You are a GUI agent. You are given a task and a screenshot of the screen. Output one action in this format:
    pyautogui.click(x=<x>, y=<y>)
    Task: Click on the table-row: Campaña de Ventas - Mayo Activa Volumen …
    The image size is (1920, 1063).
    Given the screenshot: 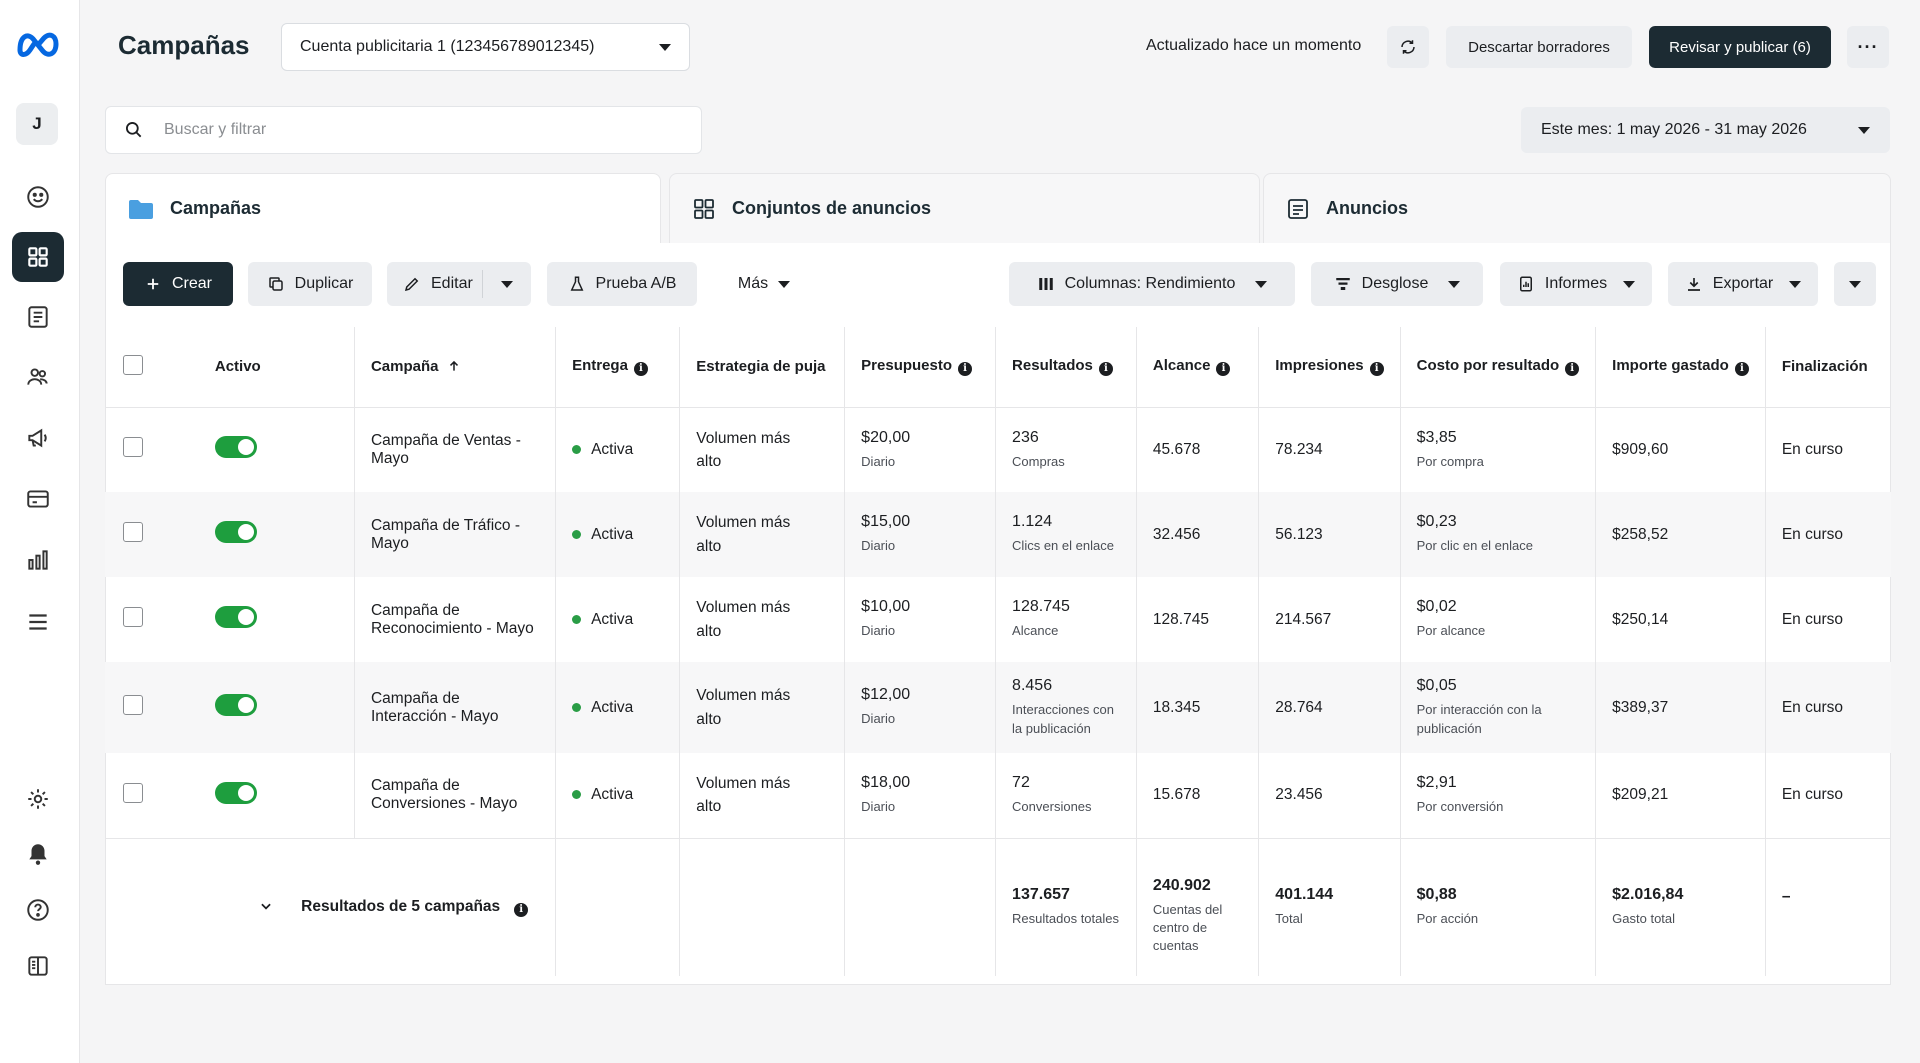 What is the action you would take?
    pyautogui.click(x=998, y=449)
    